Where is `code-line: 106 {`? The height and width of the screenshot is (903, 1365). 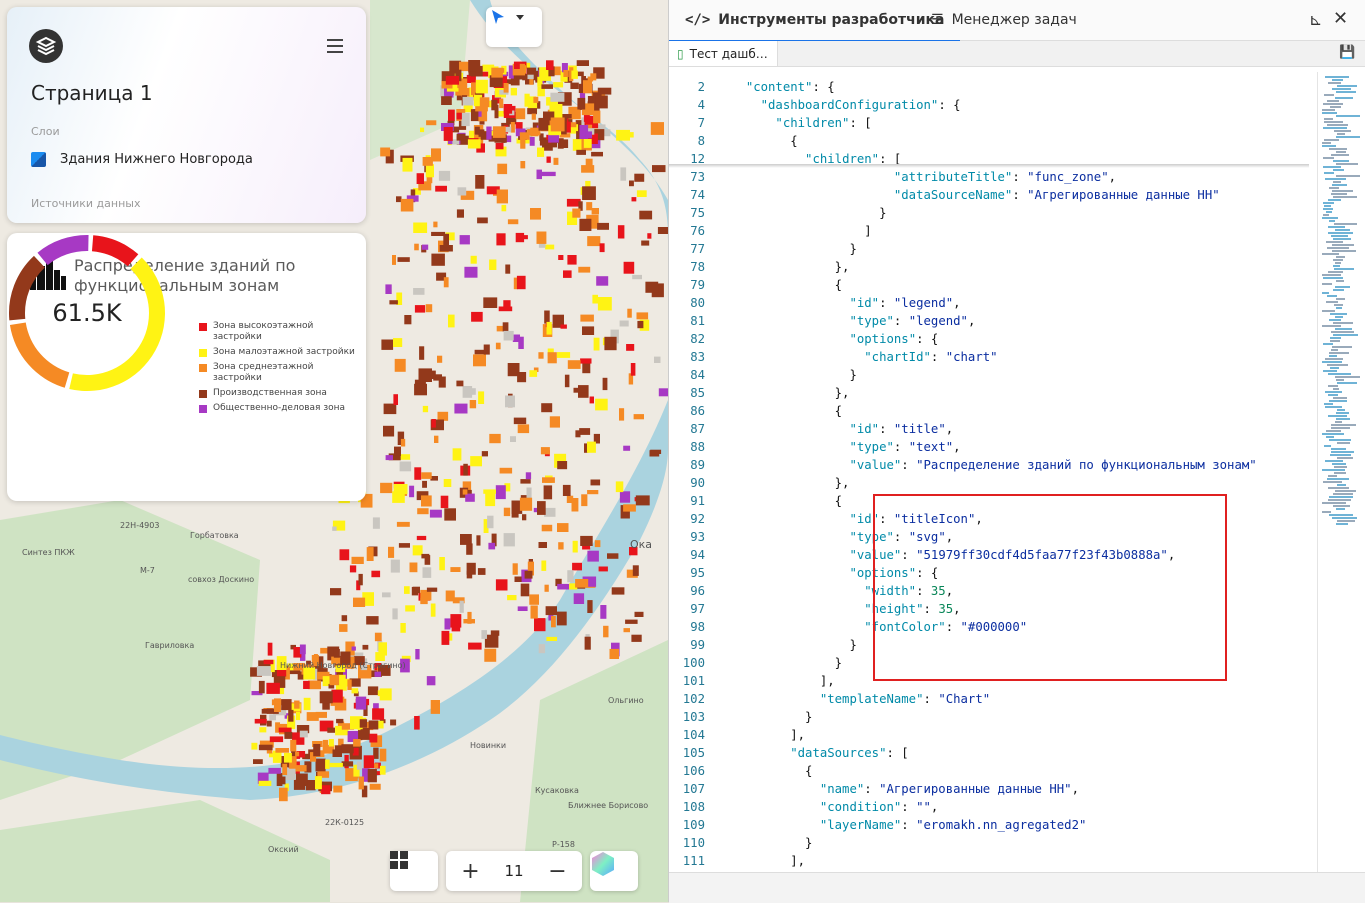 code-line: 106 { is located at coordinates (989, 771).